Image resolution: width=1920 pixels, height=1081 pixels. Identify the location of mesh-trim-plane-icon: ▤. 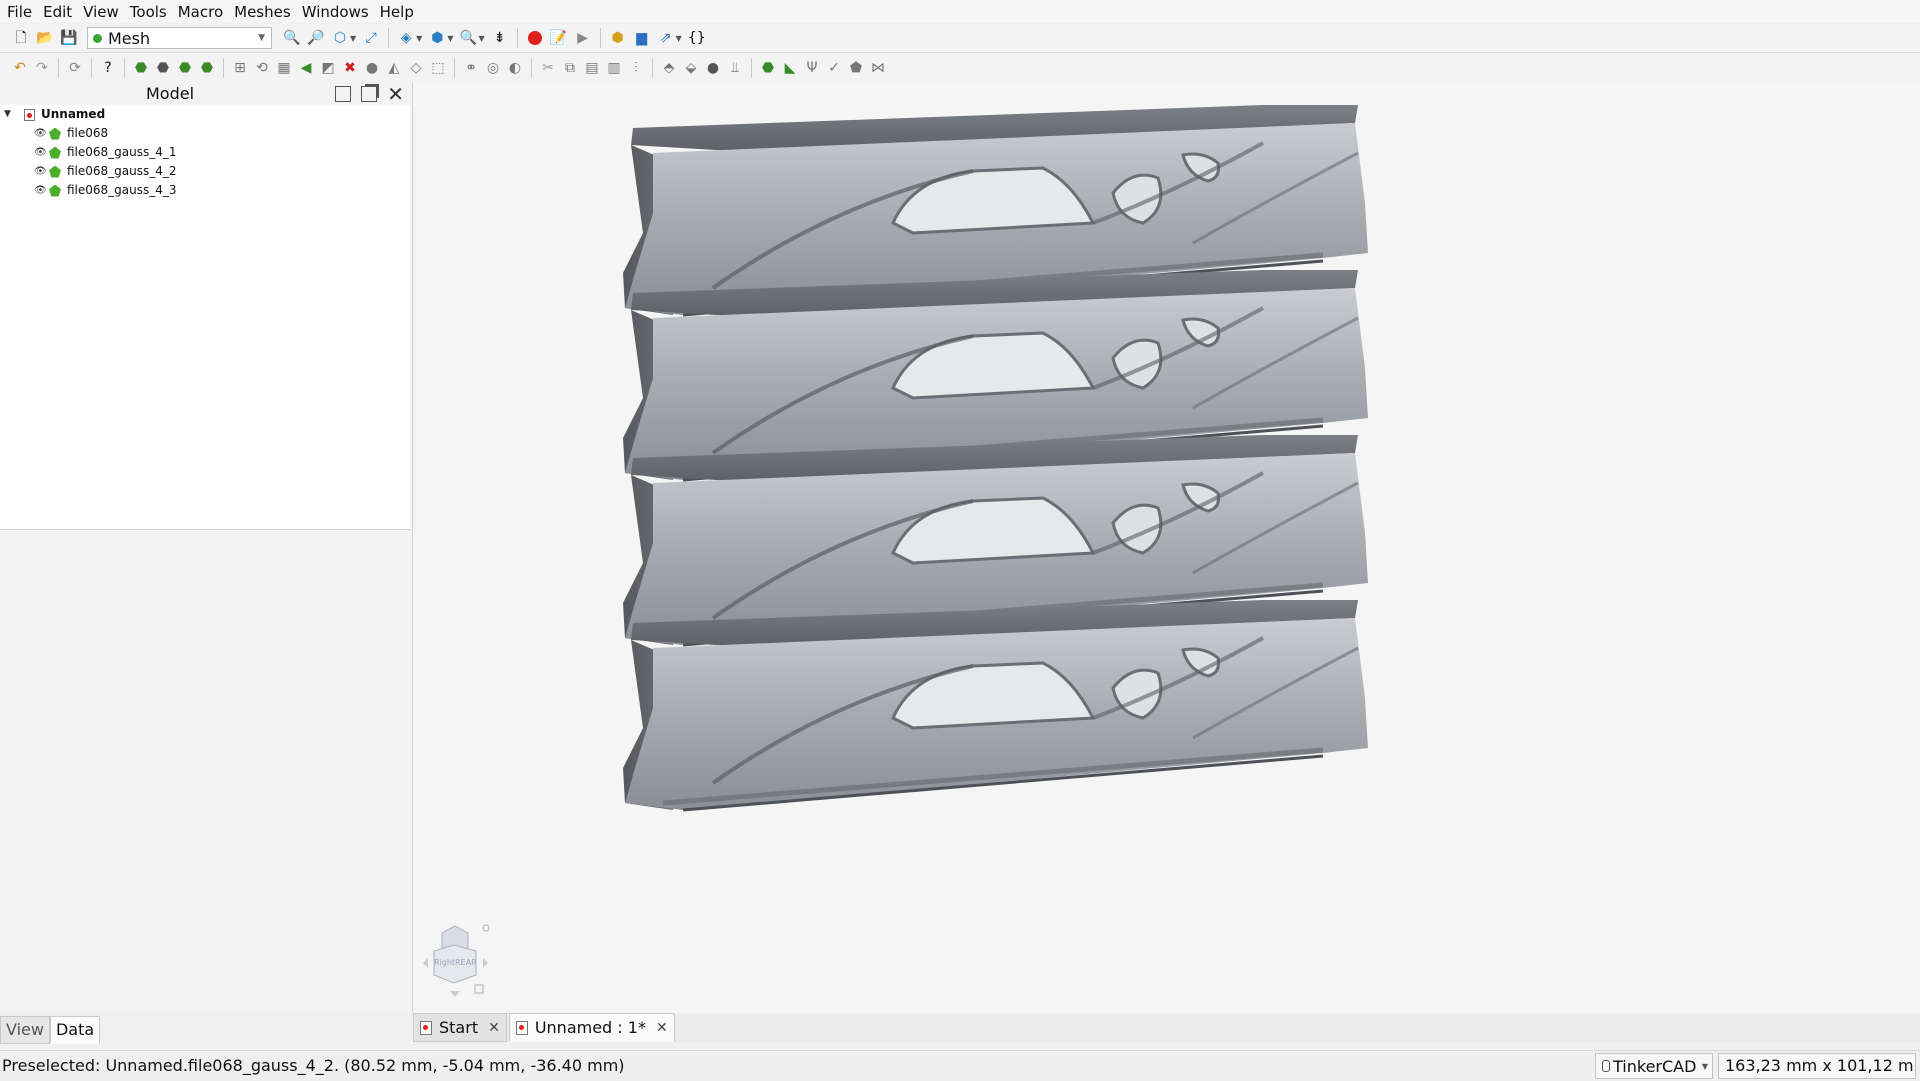
(592, 68).